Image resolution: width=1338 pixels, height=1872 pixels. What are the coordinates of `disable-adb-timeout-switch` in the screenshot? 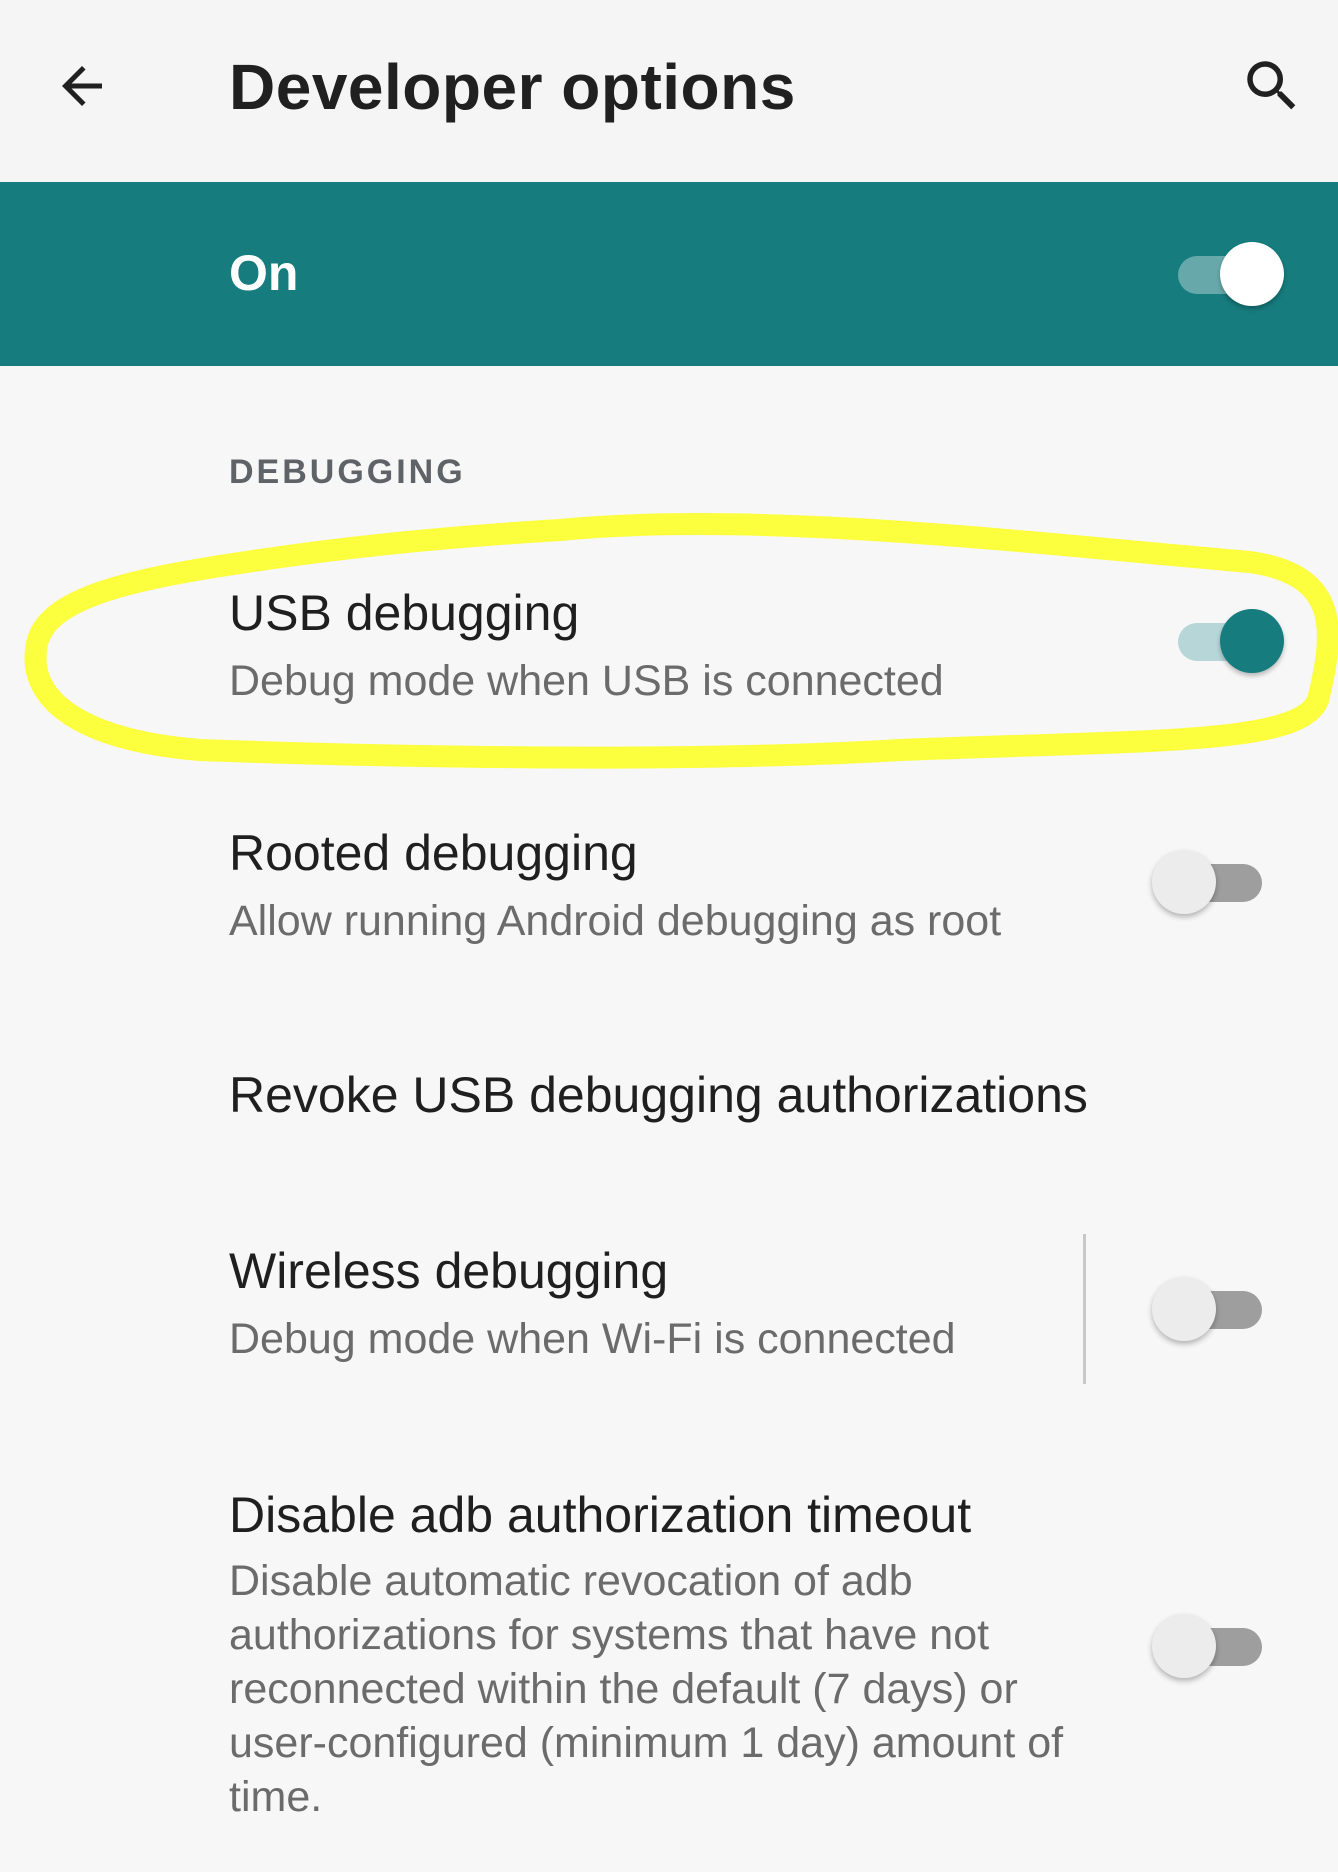 It's located at (1207, 1645).